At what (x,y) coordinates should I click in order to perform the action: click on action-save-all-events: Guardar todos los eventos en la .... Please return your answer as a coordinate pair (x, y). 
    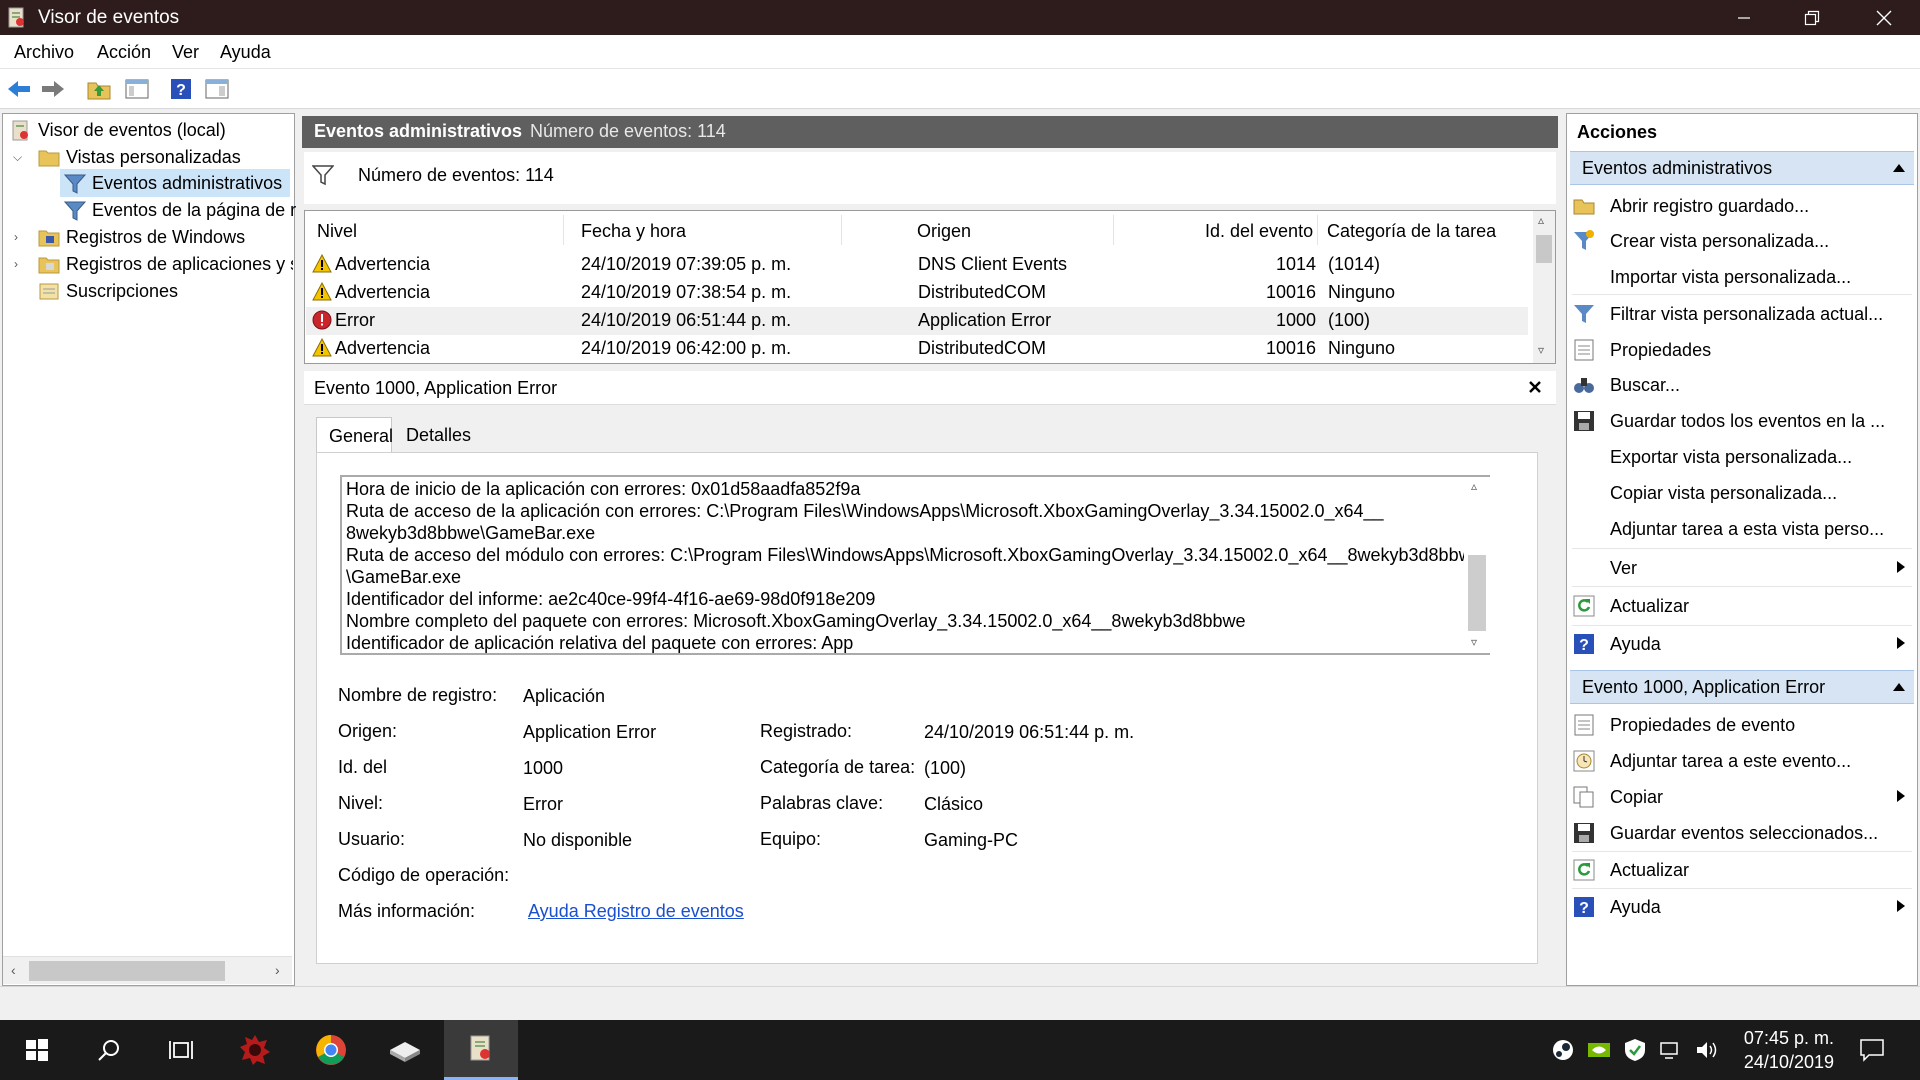
    Looking at the image, I should click on (1742, 421).